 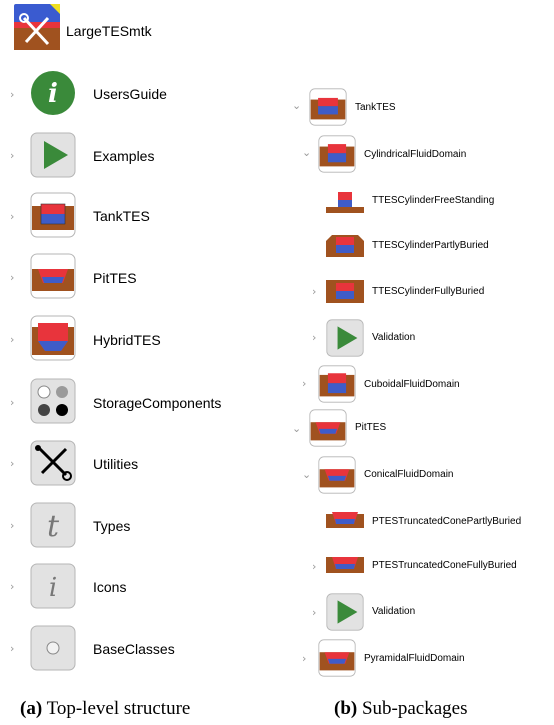 I want to click on type-t-icon: t, so click(x=53, y=525).